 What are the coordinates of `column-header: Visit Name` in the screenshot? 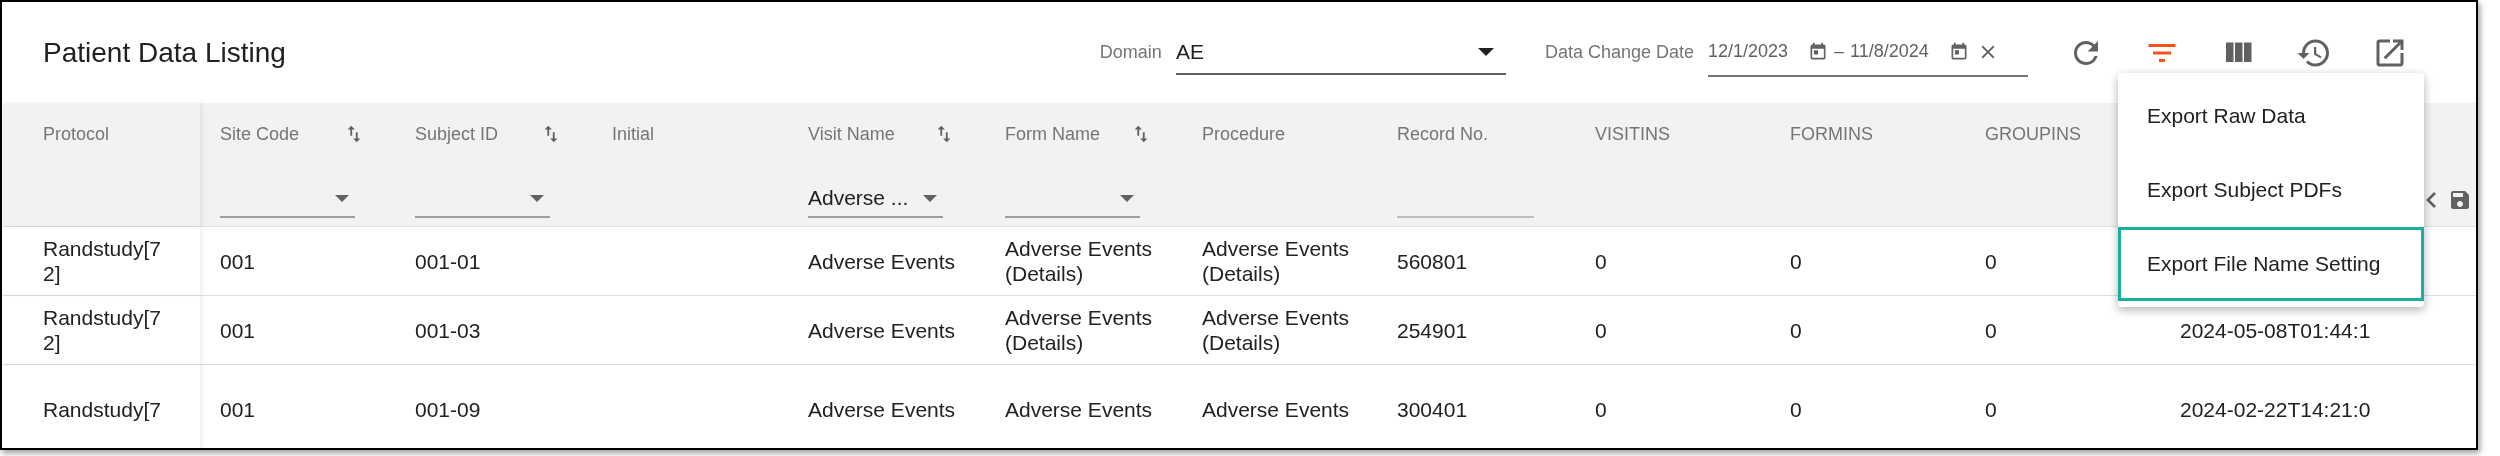 It's located at (851, 134).